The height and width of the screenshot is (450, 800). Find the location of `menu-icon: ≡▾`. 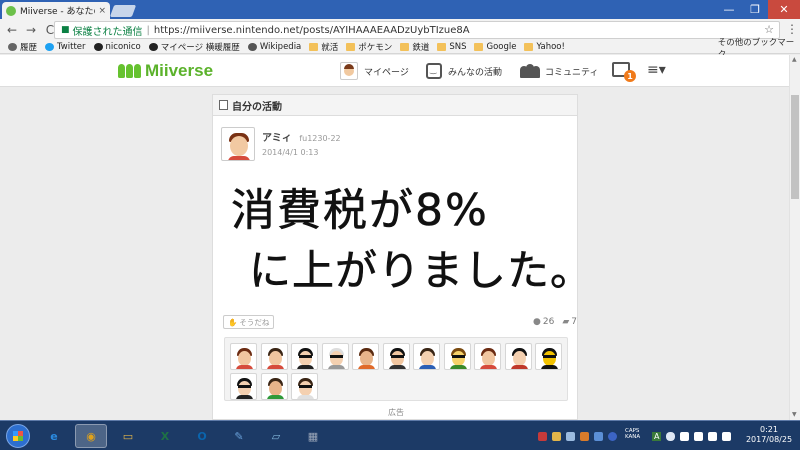

menu-icon: ≡▾ is located at coordinates (656, 70).